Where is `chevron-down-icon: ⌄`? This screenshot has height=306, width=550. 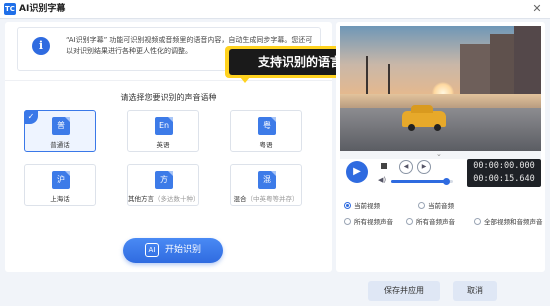 chevron-down-icon: ⌄ is located at coordinates (439, 154).